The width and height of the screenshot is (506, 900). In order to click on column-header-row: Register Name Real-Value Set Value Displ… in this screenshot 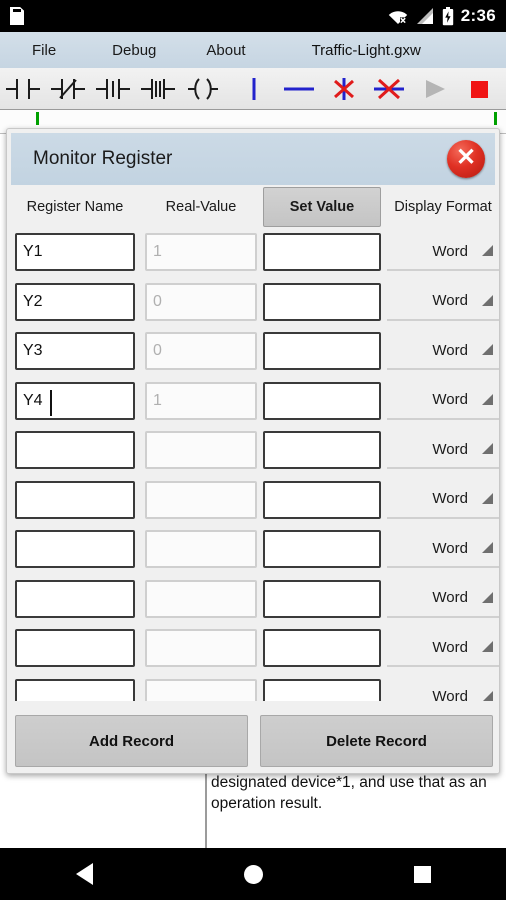, I will do `click(253, 207)`.